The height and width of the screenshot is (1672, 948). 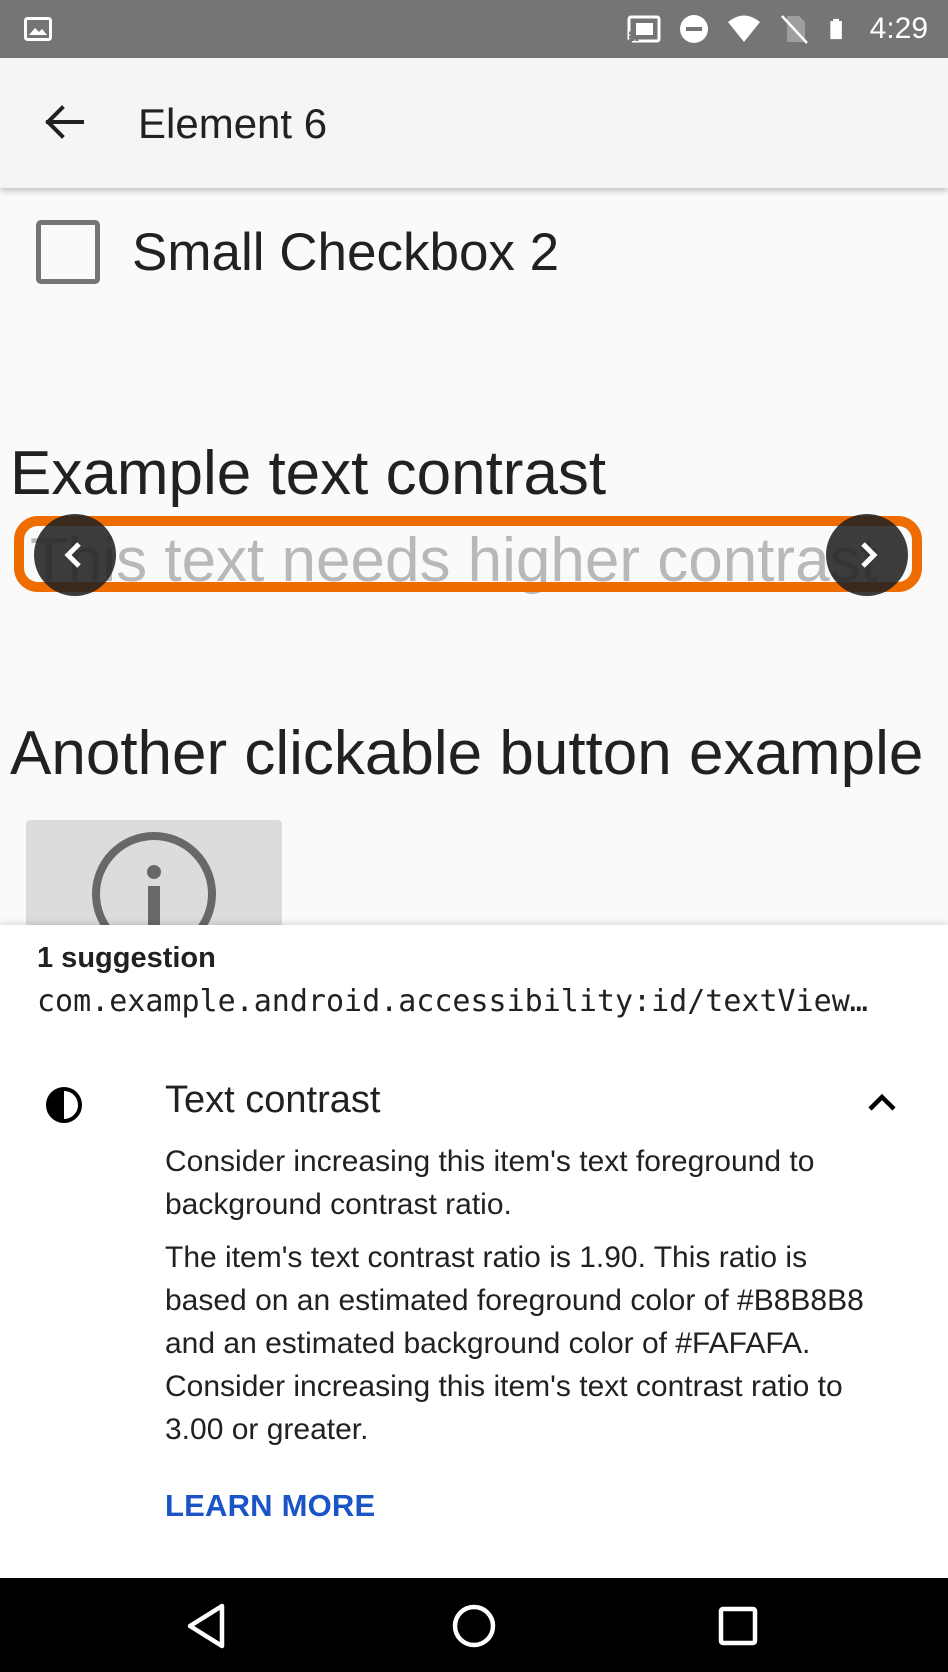 I want to click on checkbox-label: Small Checkbox 2, so click(x=346, y=252).